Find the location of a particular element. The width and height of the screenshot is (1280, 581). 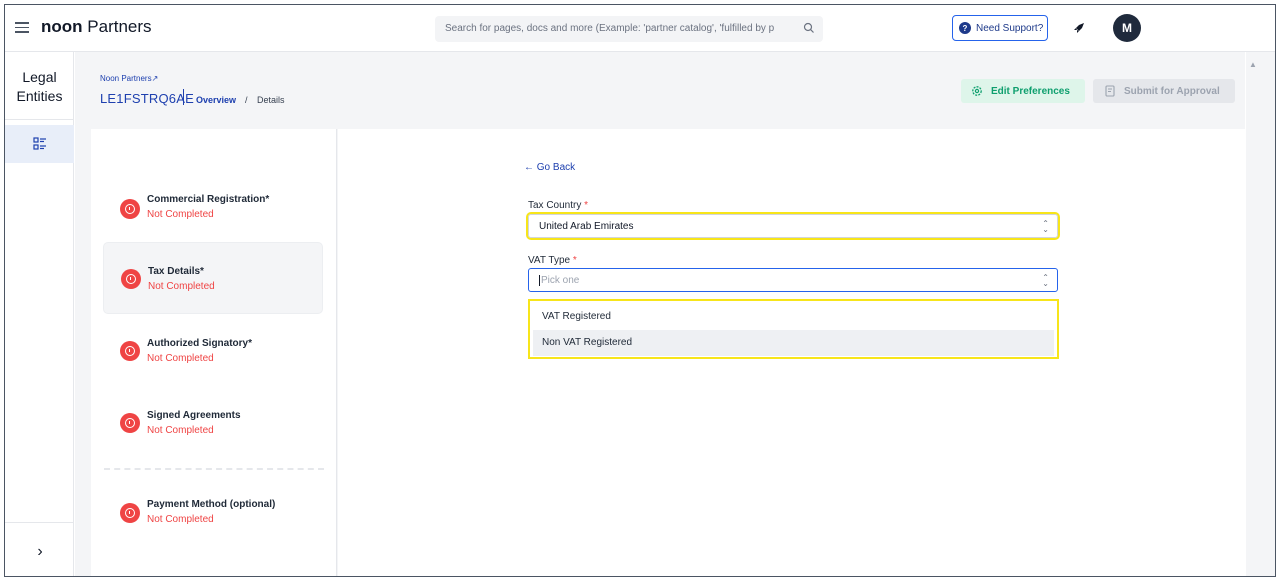

option-vat-registered: VAT Registered is located at coordinates (793, 317).